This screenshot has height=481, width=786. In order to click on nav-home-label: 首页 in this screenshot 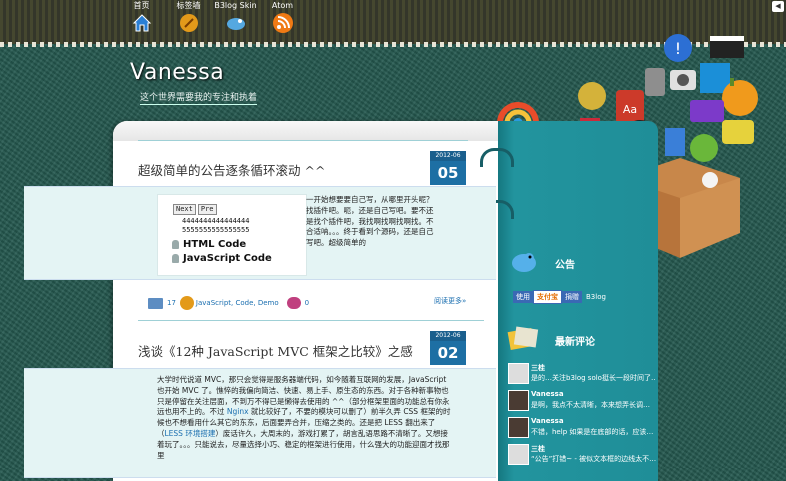, I will do `click(141, 5)`.